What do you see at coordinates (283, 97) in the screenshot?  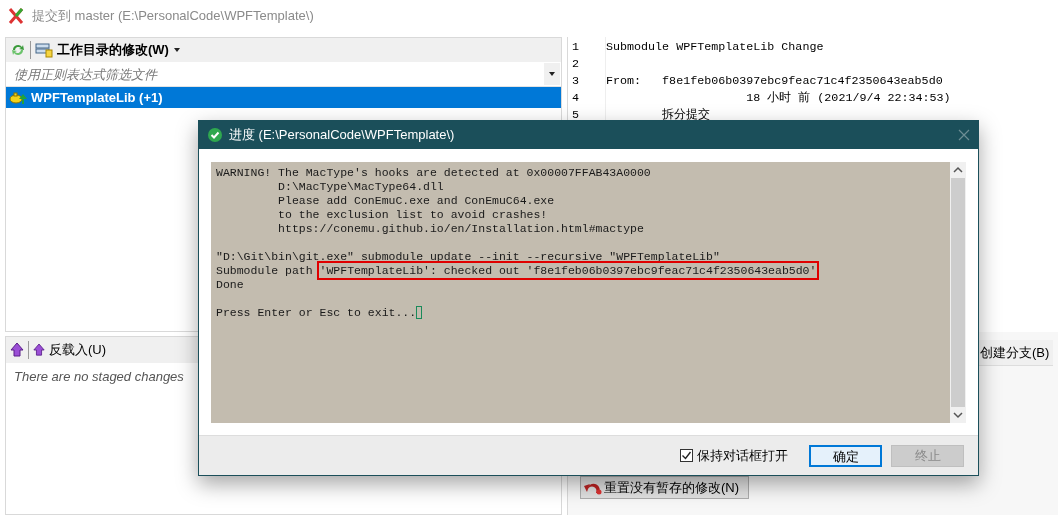 I see `file-list-item: WPFTemplateLib (+1)` at bounding box center [283, 97].